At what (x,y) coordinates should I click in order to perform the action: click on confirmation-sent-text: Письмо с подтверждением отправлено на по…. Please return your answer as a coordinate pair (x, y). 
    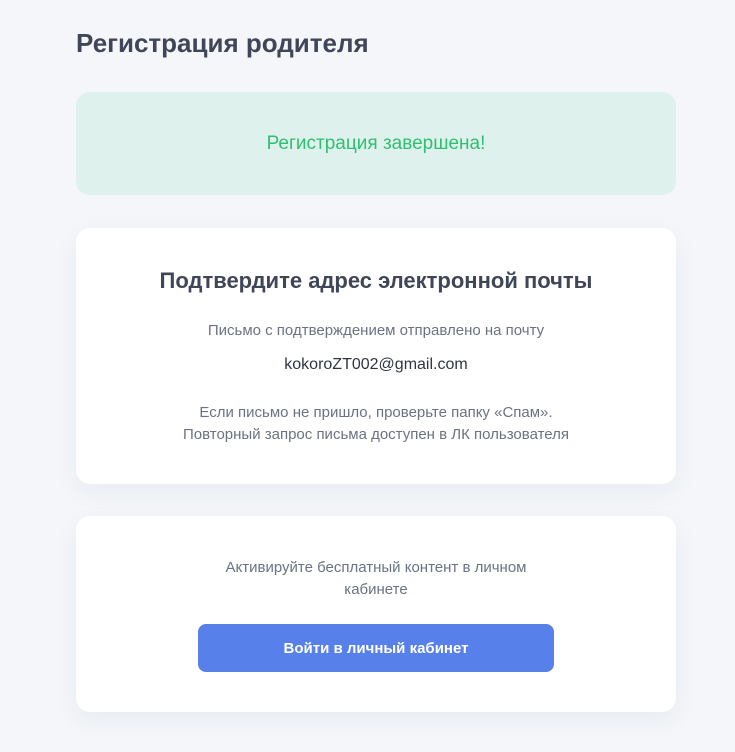
    Looking at the image, I should click on (376, 330).